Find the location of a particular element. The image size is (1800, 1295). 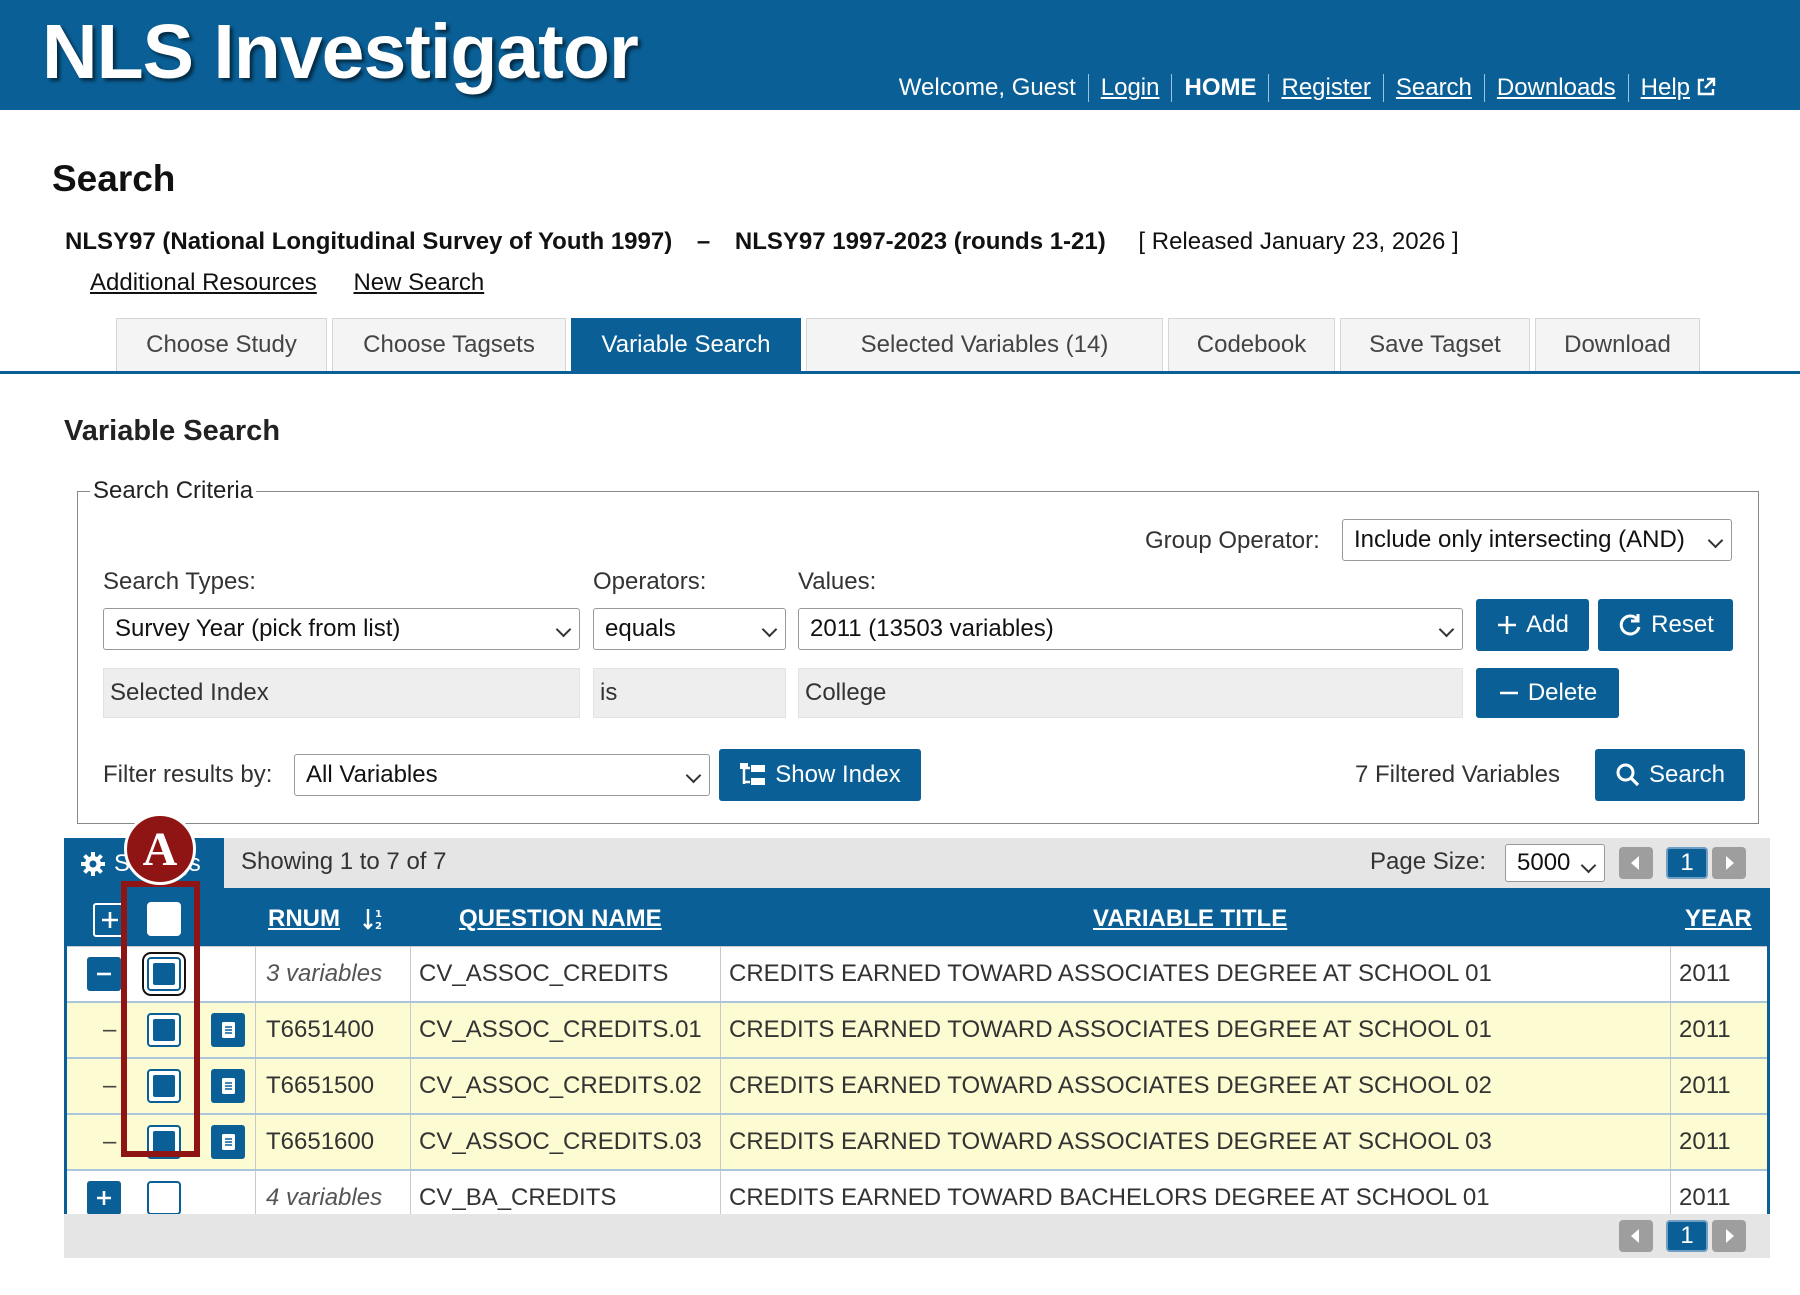

row-checkbox is located at coordinates (164, 1198).